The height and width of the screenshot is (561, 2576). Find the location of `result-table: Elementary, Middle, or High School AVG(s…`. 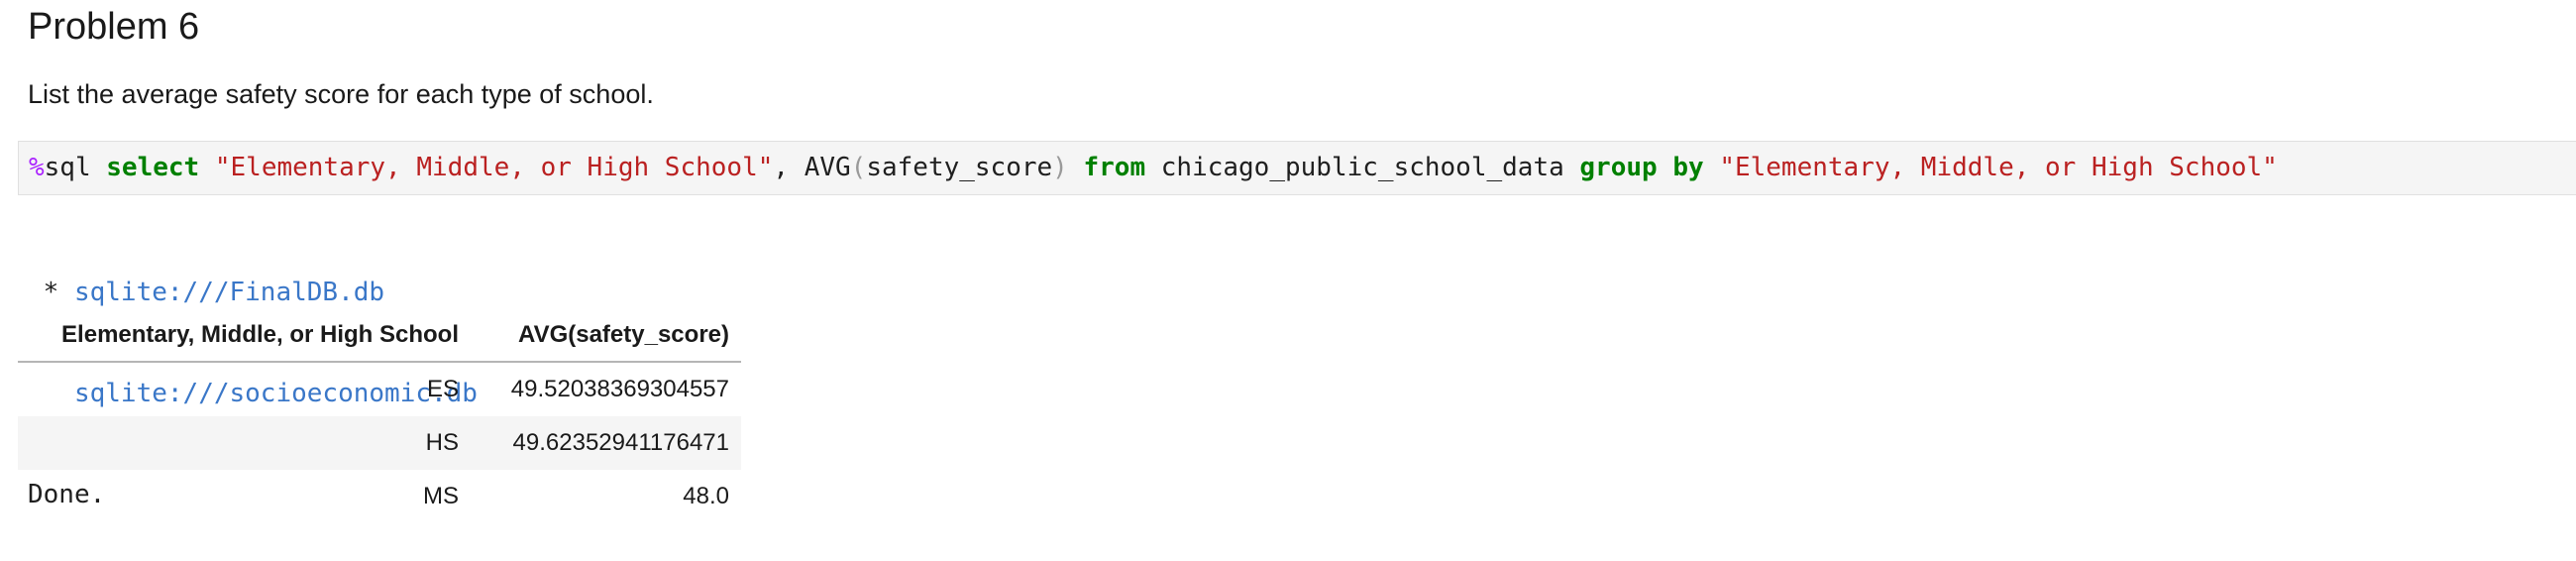

result-table: Elementary, Middle, or High School AVG(s… is located at coordinates (380, 417).